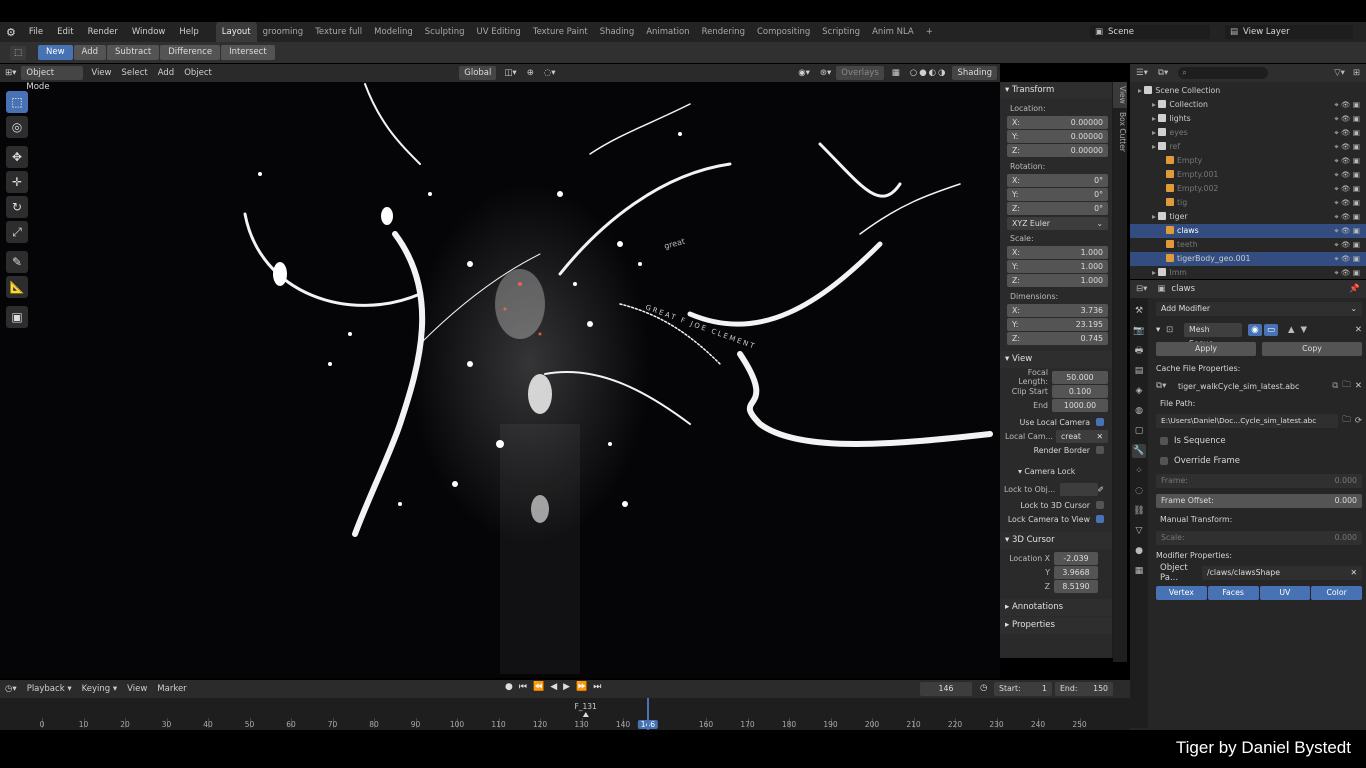 Image resolution: width=1366 pixels, height=768 pixels. I want to click on dimensions-x-field: X: 3.736, so click(1057, 310).